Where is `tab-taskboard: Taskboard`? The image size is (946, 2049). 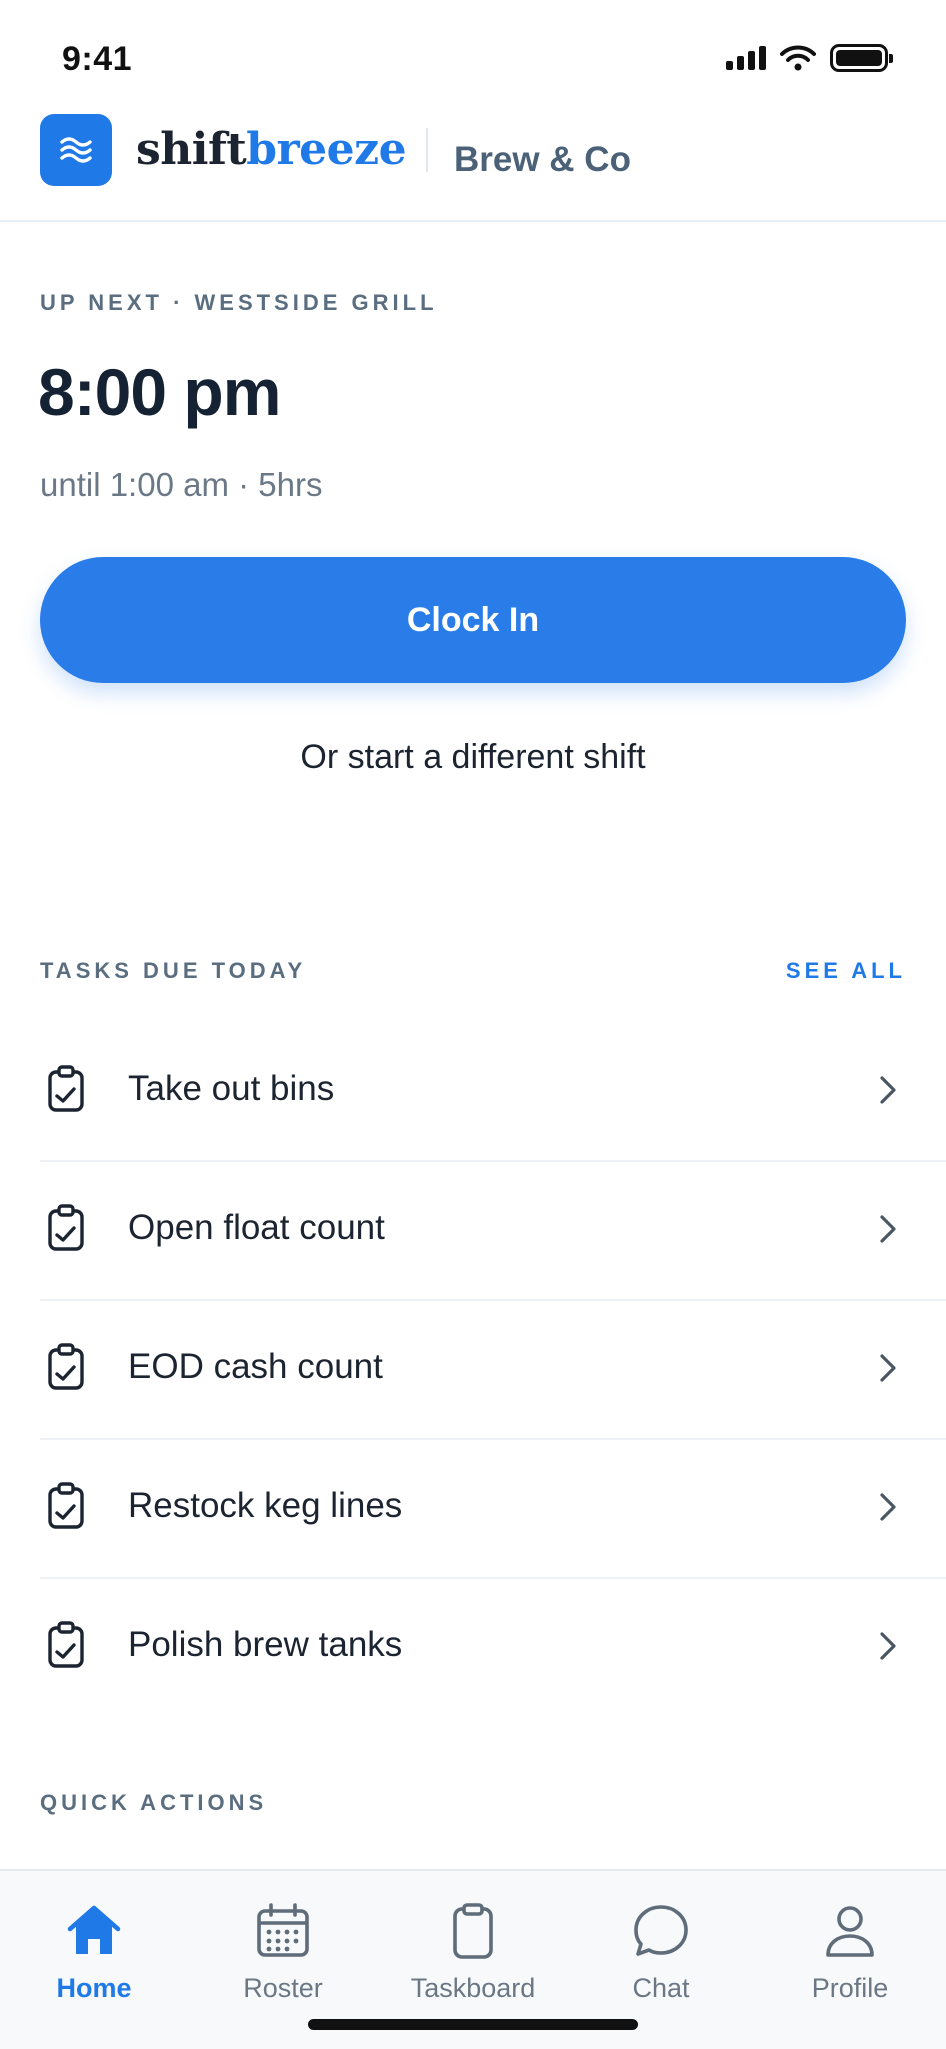
tab-taskboard: Taskboard is located at coordinates (473, 1952).